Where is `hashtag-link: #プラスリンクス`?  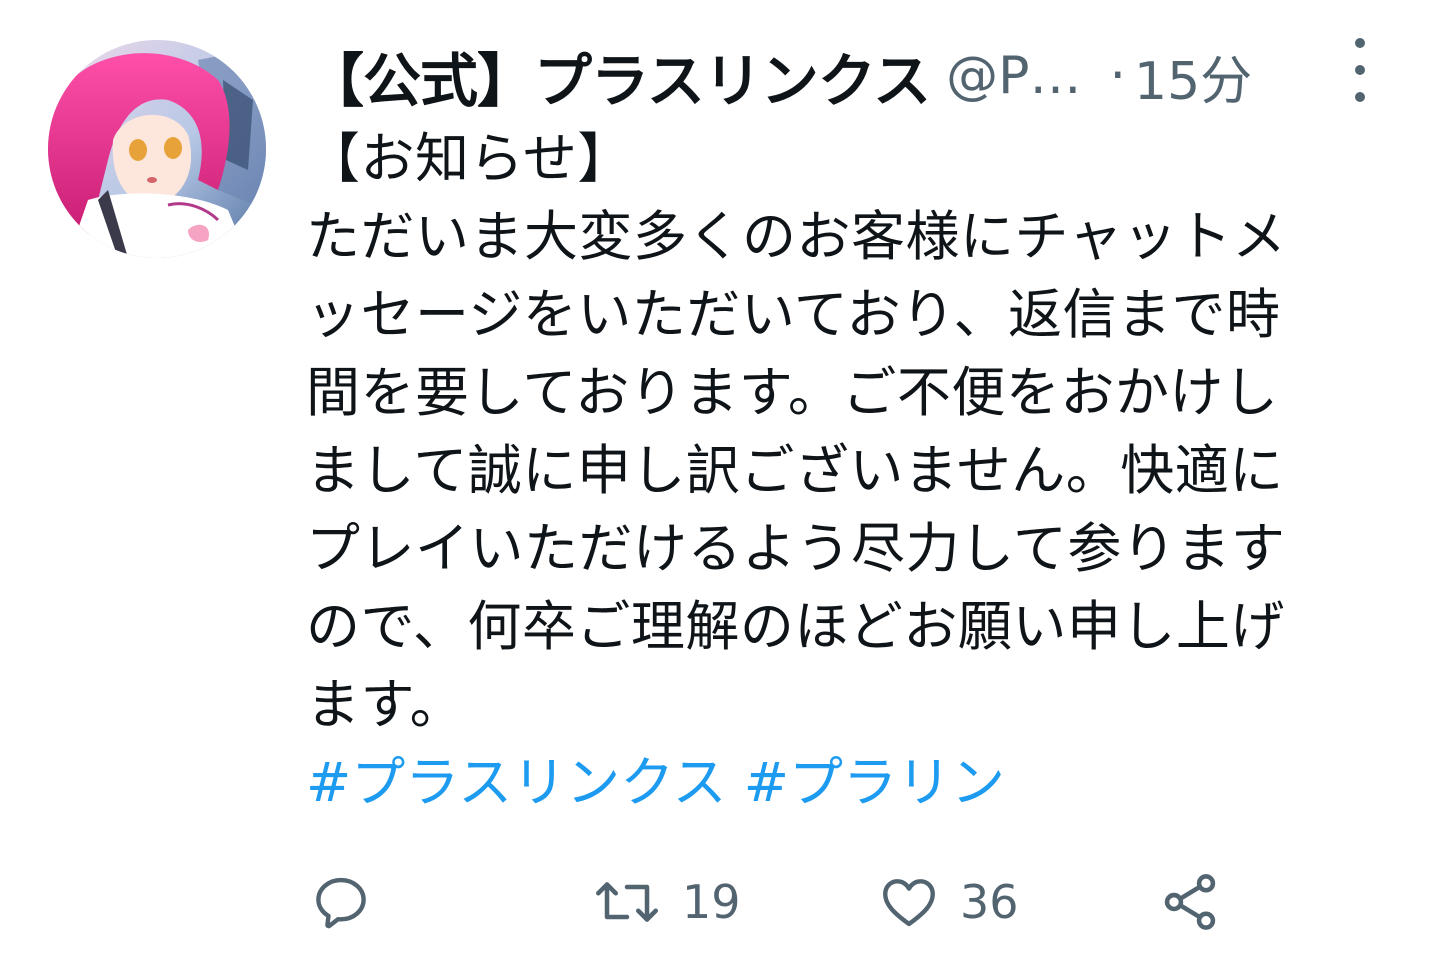 hashtag-link: #プラスリンクス is located at coordinates (516, 782).